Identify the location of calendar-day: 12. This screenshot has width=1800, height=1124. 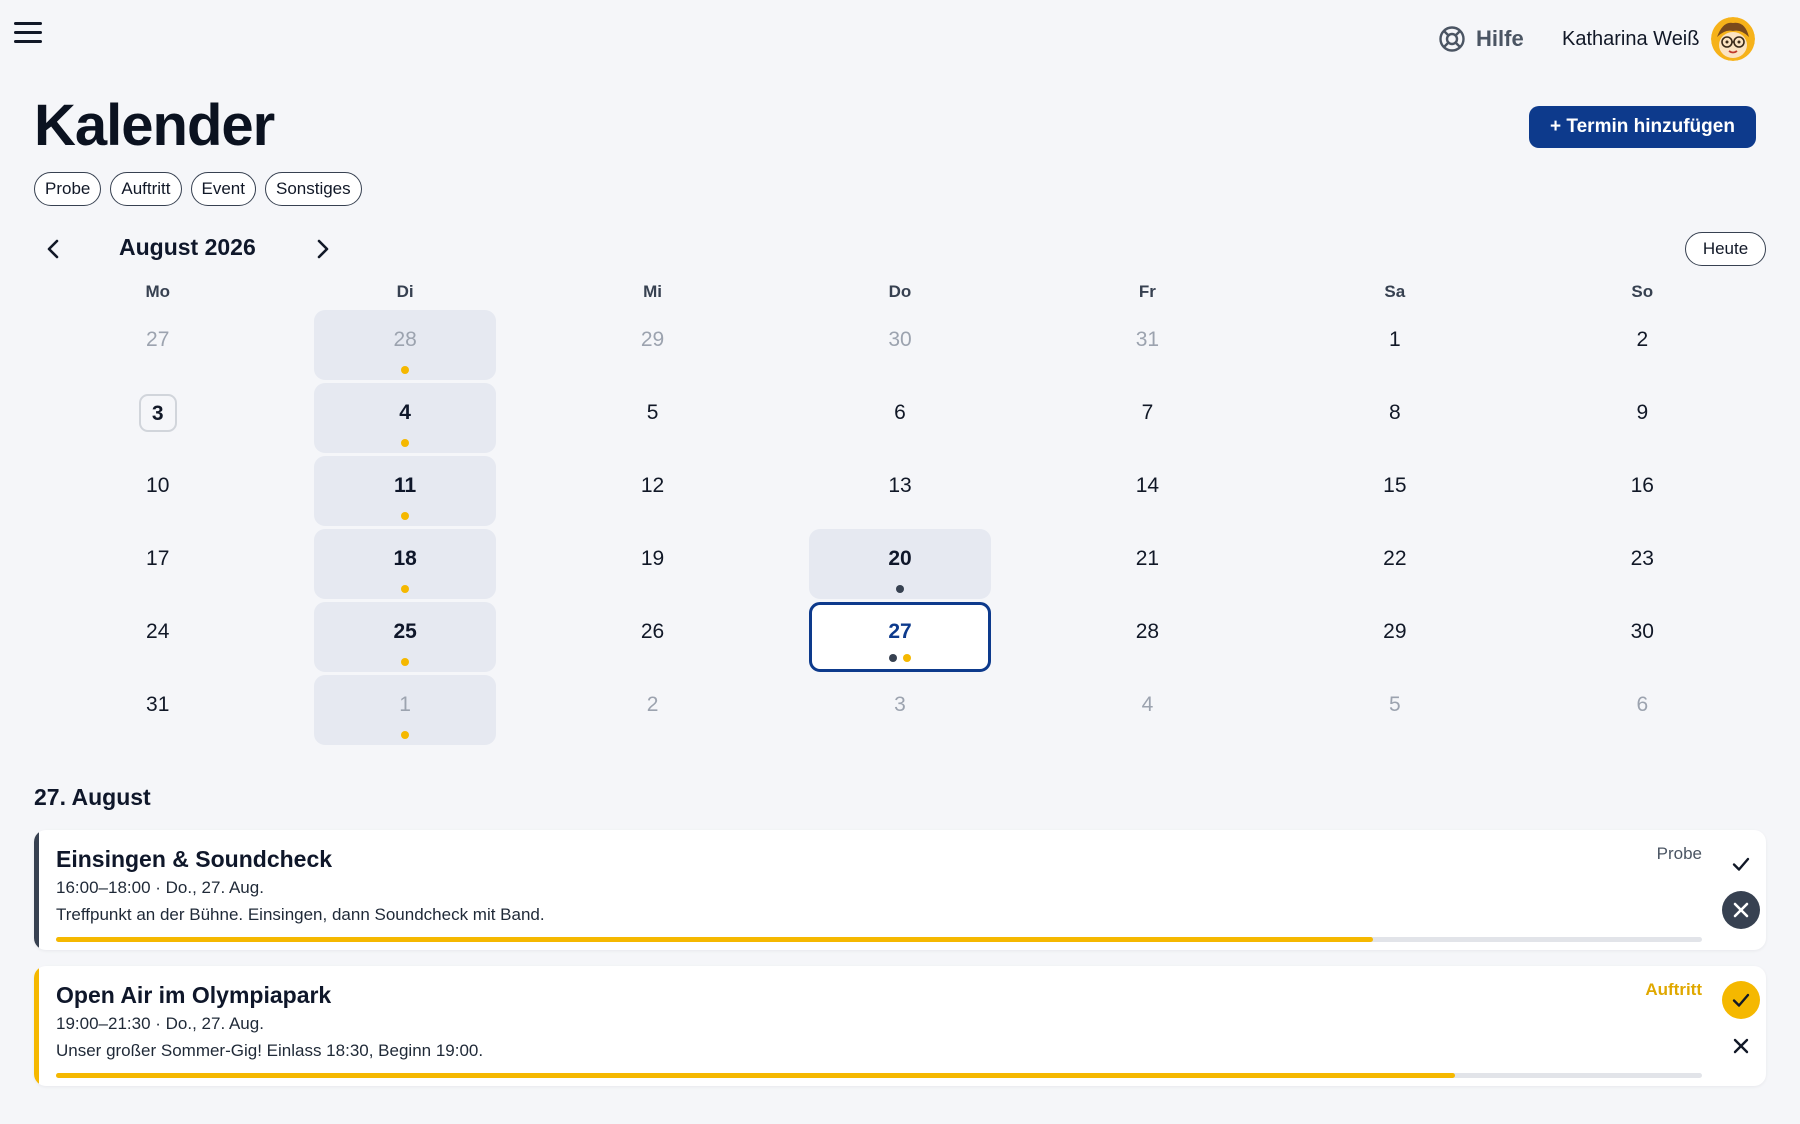
(652, 491).